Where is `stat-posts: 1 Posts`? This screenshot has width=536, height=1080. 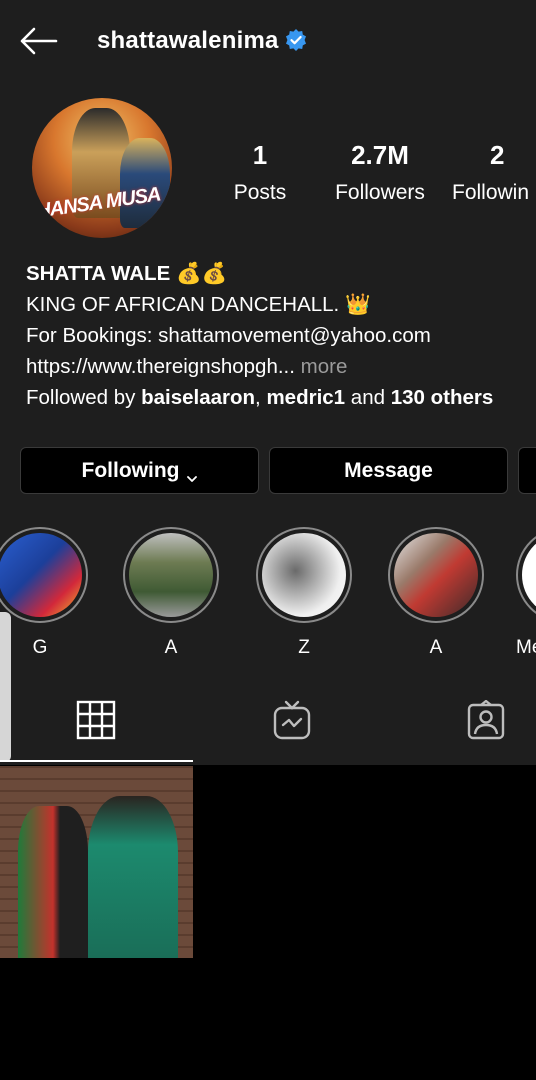
stat-posts: 1 Posts is located at coordinates (260, 172).